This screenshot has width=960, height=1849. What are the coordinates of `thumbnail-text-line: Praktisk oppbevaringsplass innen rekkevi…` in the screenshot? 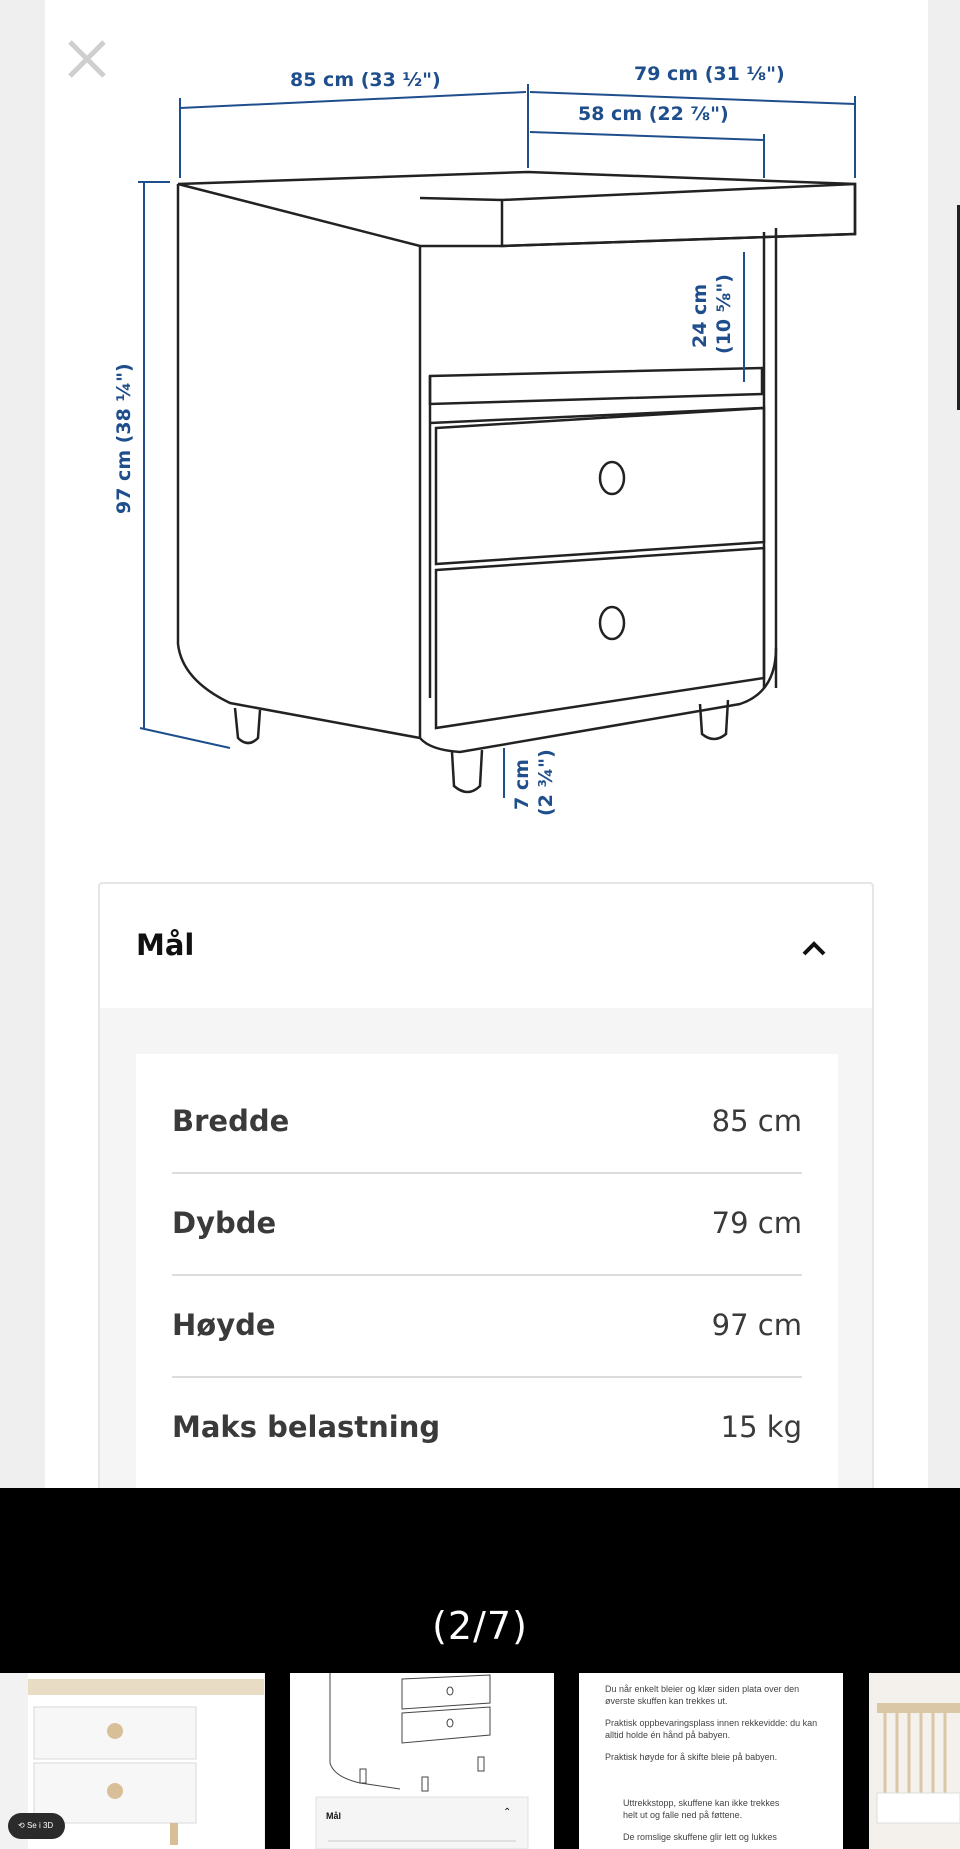 It's located at (711, 1723).